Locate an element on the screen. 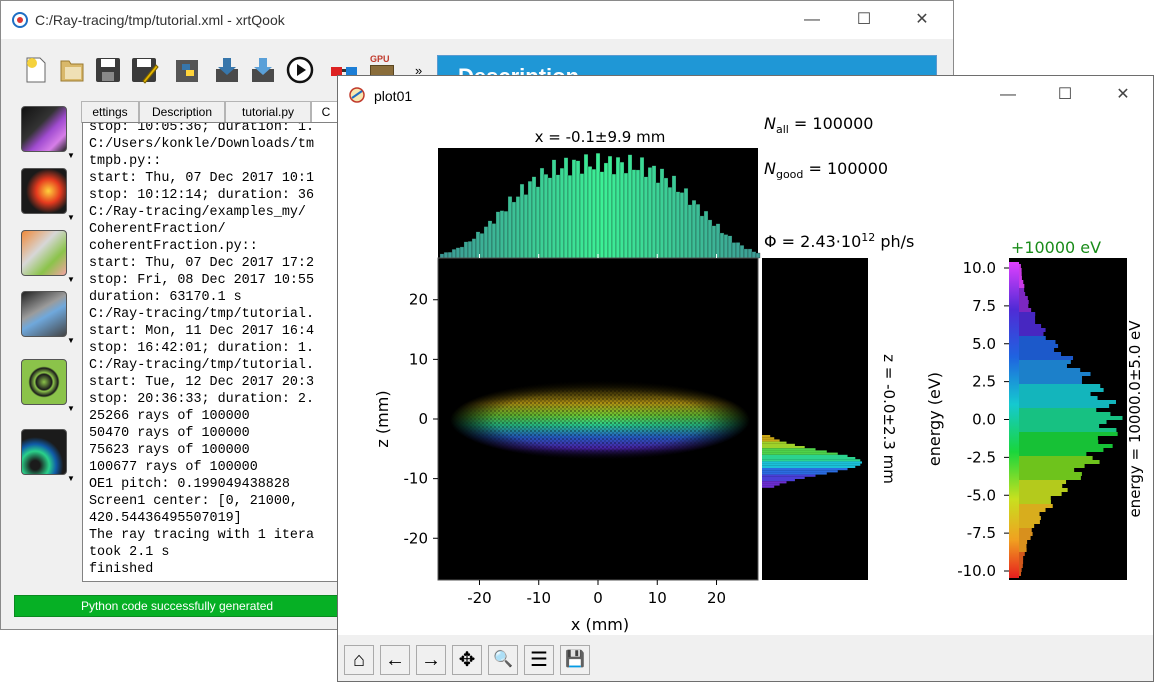 This screenshot has width=1154, height=682. export-python-icon is located at coordinates (228, 70).